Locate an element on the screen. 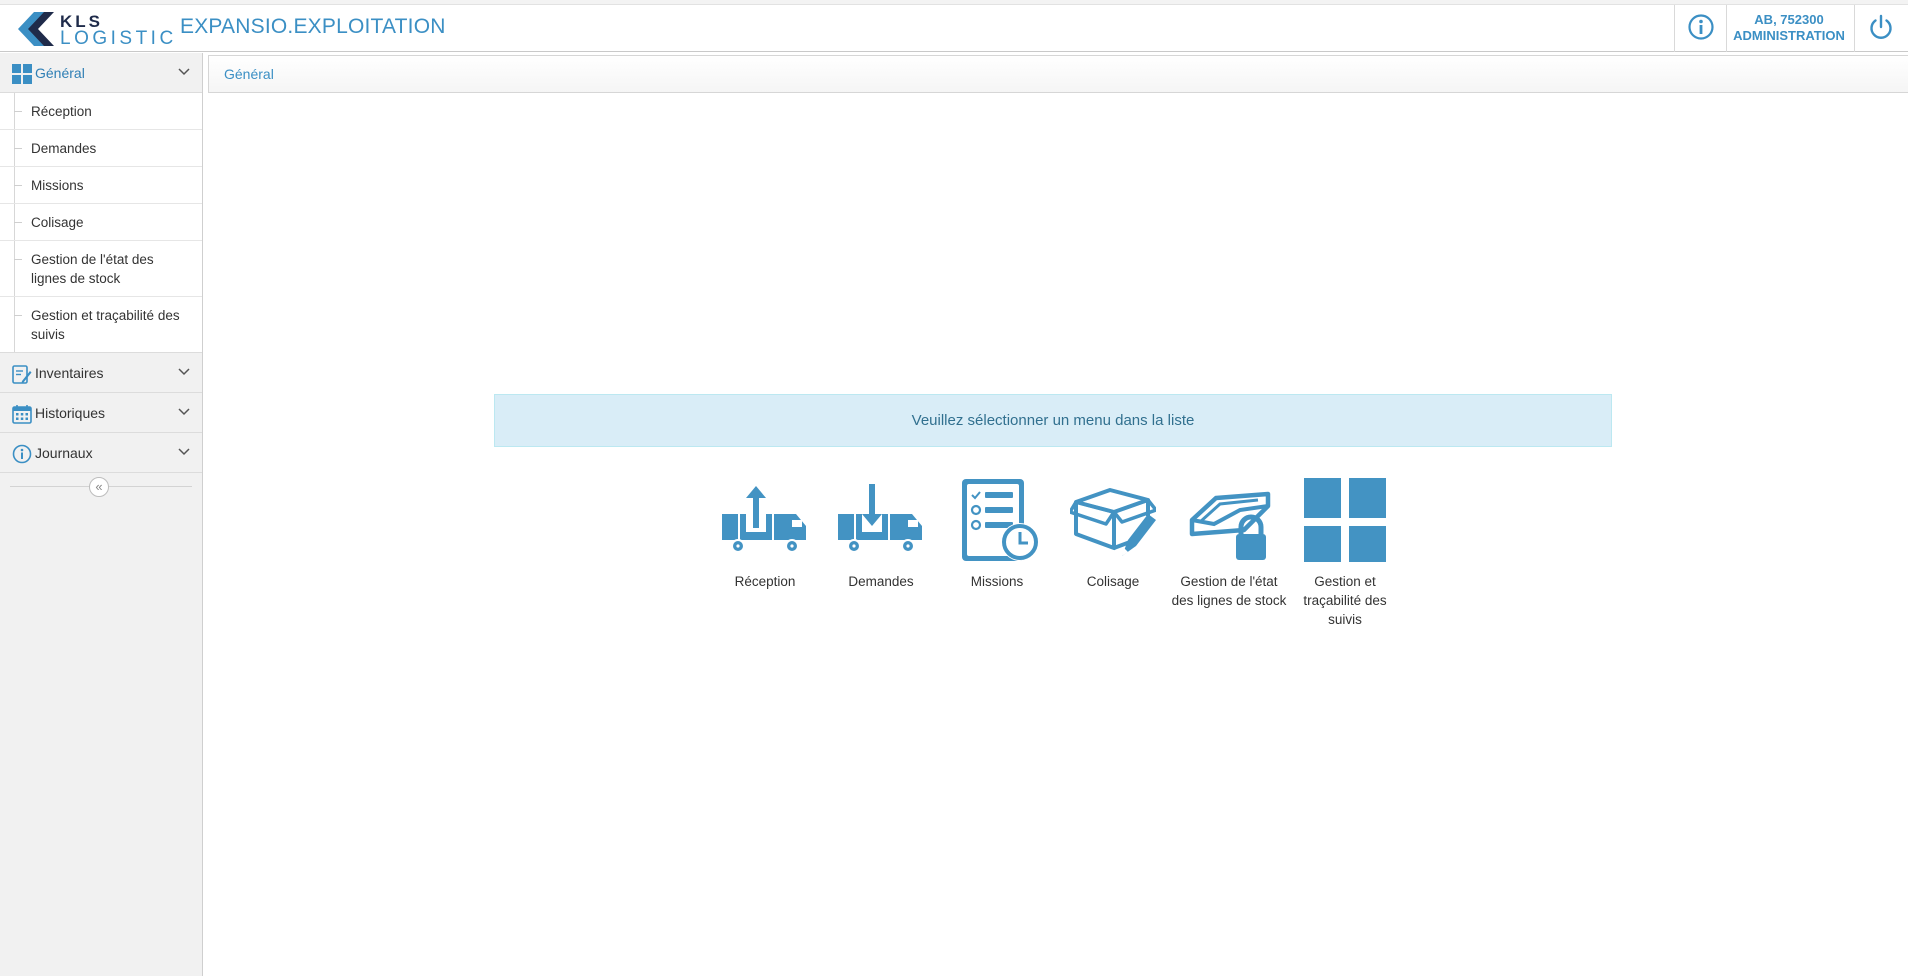 Image resolution: width=1908 pixels, height=976 pixels. tile-gestion-etat-lignes-stock: Gestion de l'état des lignes de stock is located at coordinates (1229, 543).